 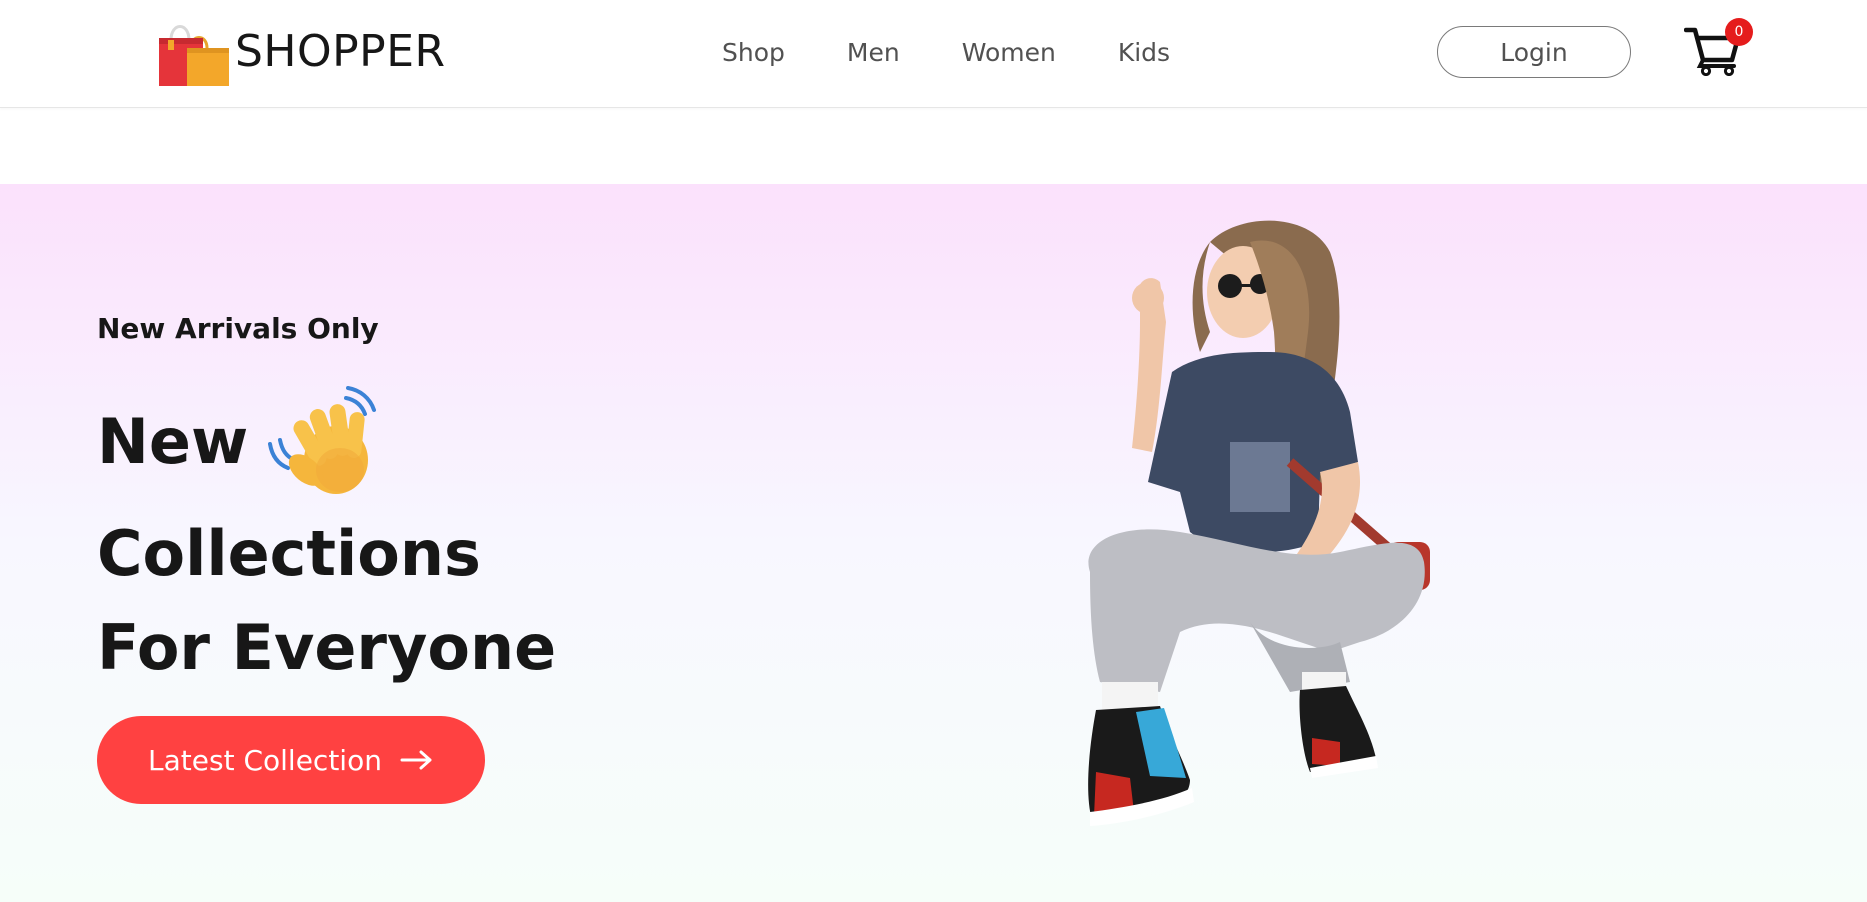 I want to click on brand-name: SHOPPER, so click(x=340, y=51).